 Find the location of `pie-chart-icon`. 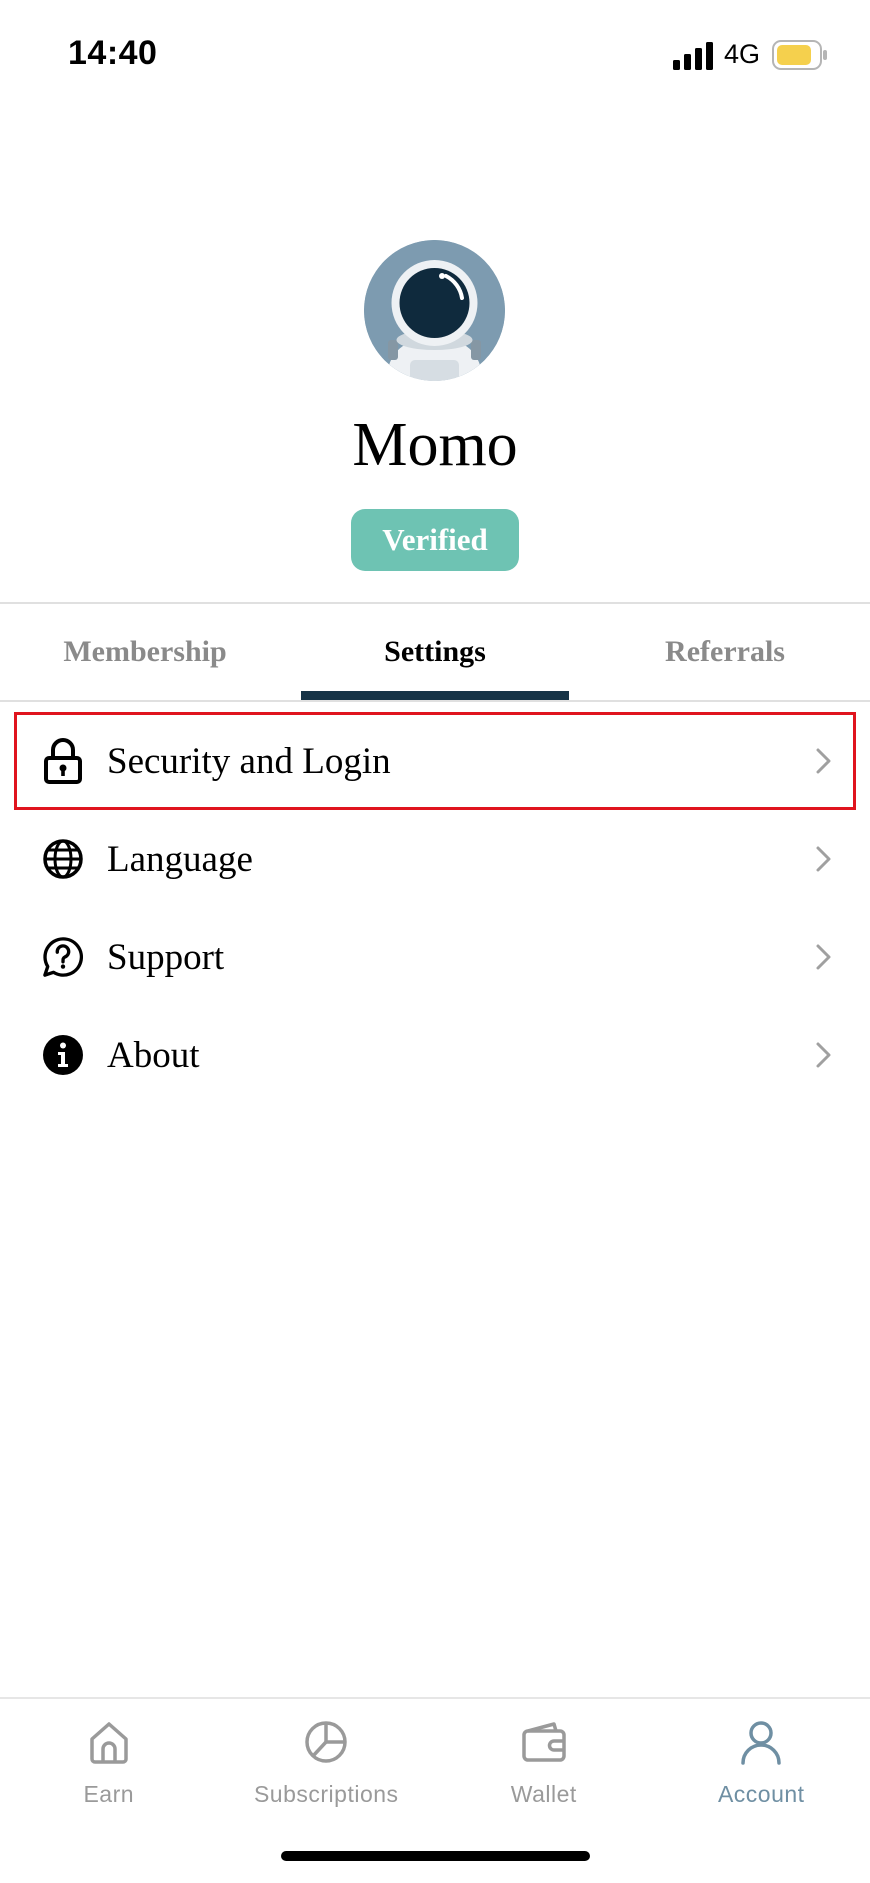

pie-chart-icon is located at coordinates (326, 1742).